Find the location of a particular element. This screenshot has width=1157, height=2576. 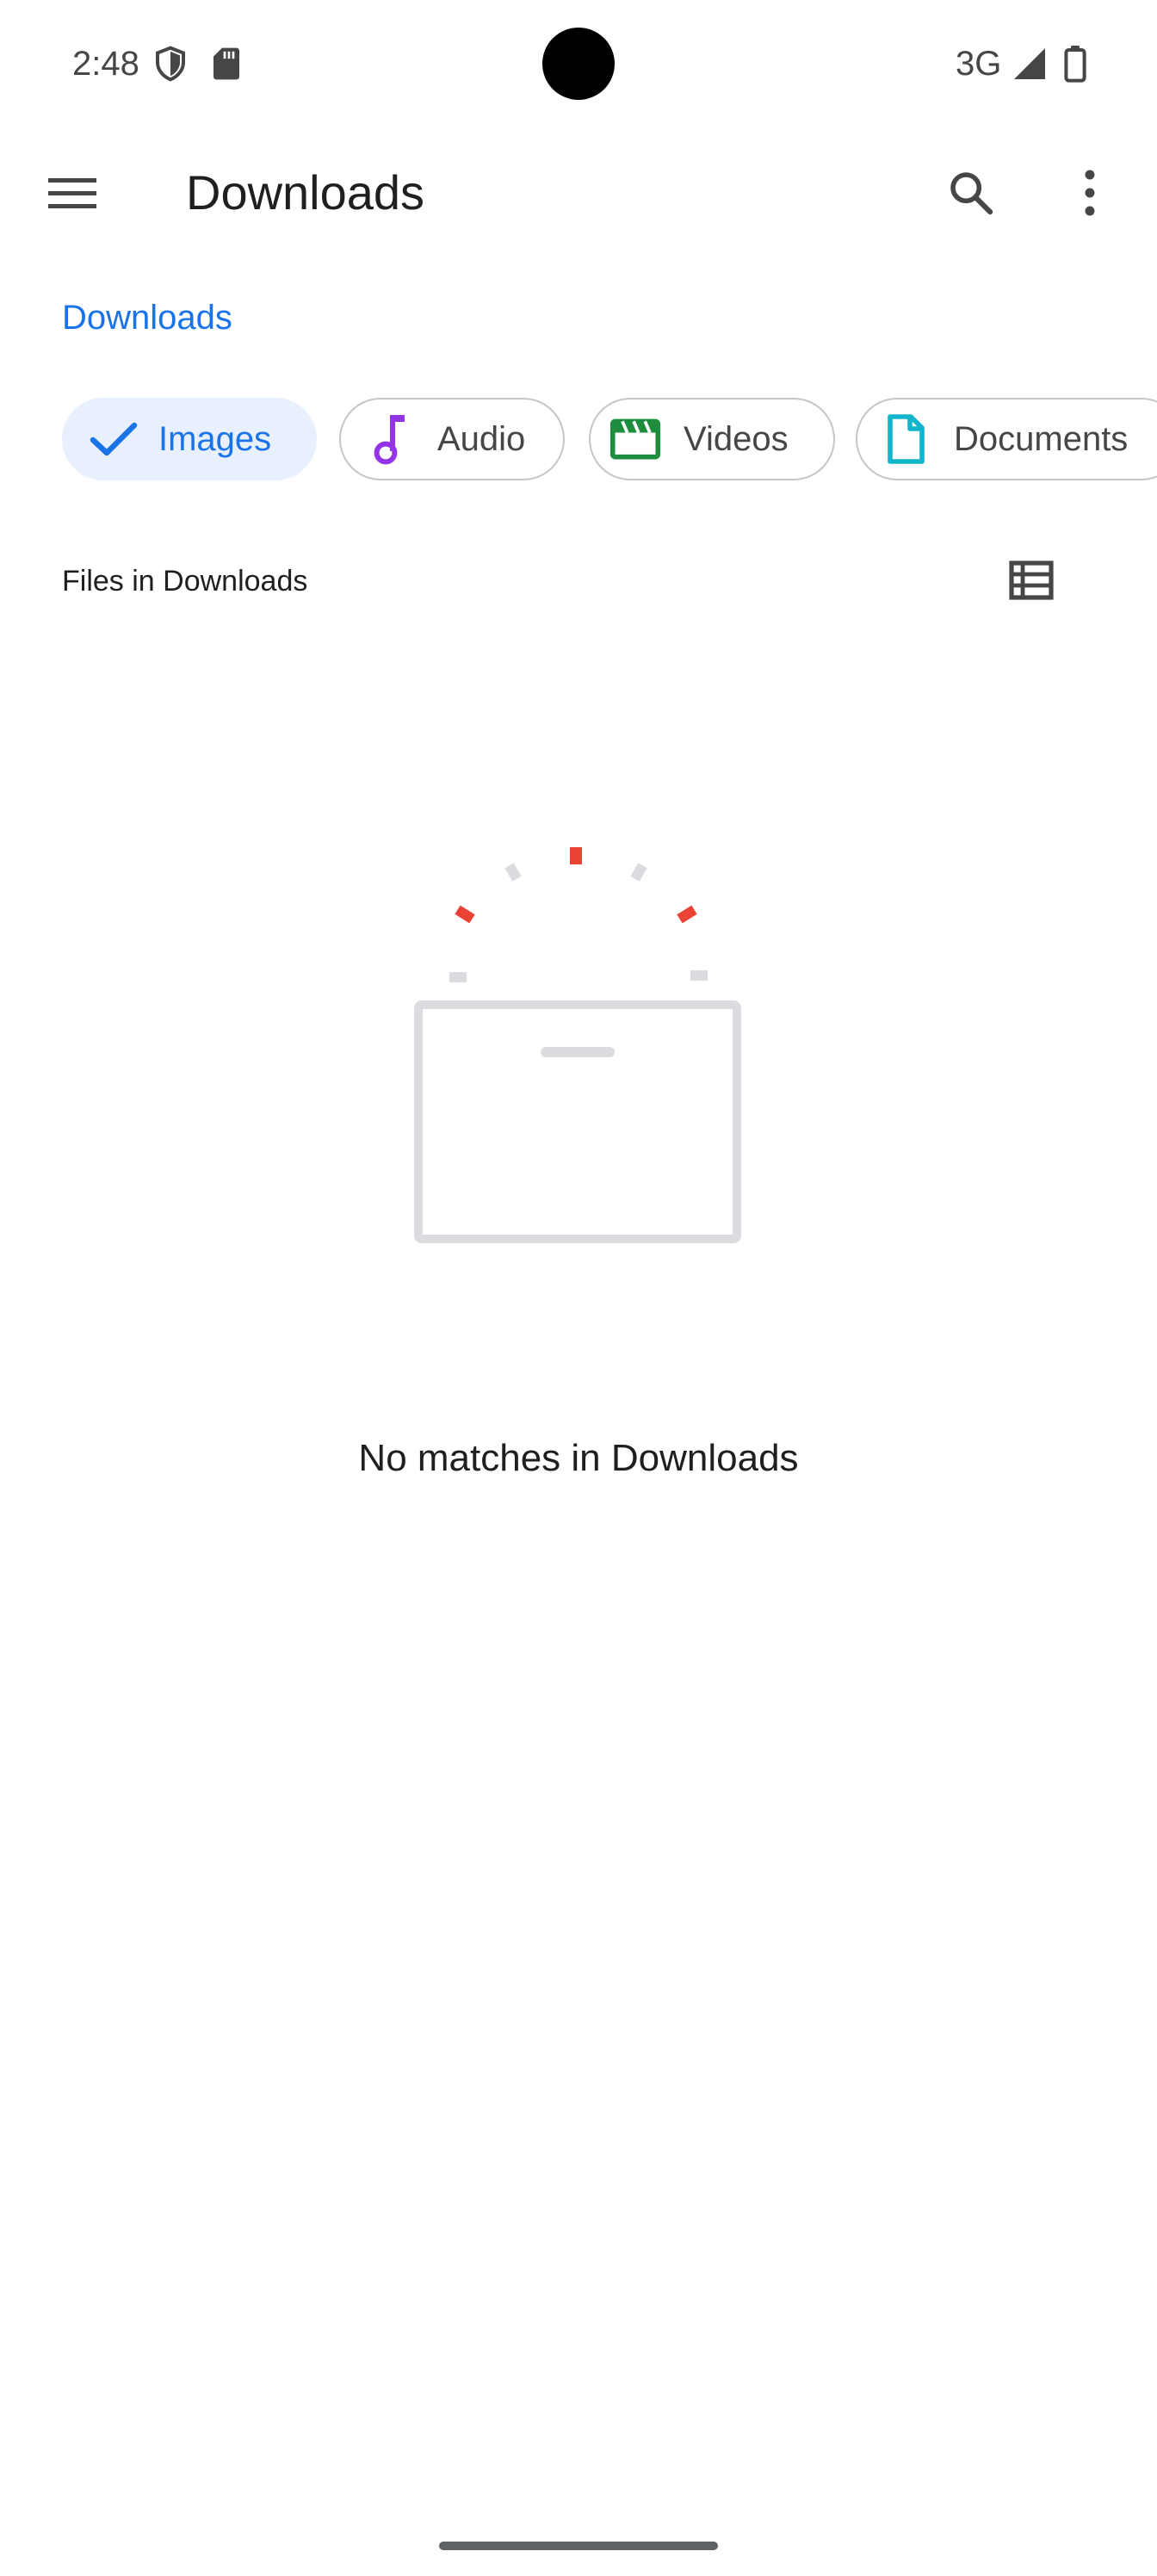

home-gesture-bar is located at coordinates (579, 2546).